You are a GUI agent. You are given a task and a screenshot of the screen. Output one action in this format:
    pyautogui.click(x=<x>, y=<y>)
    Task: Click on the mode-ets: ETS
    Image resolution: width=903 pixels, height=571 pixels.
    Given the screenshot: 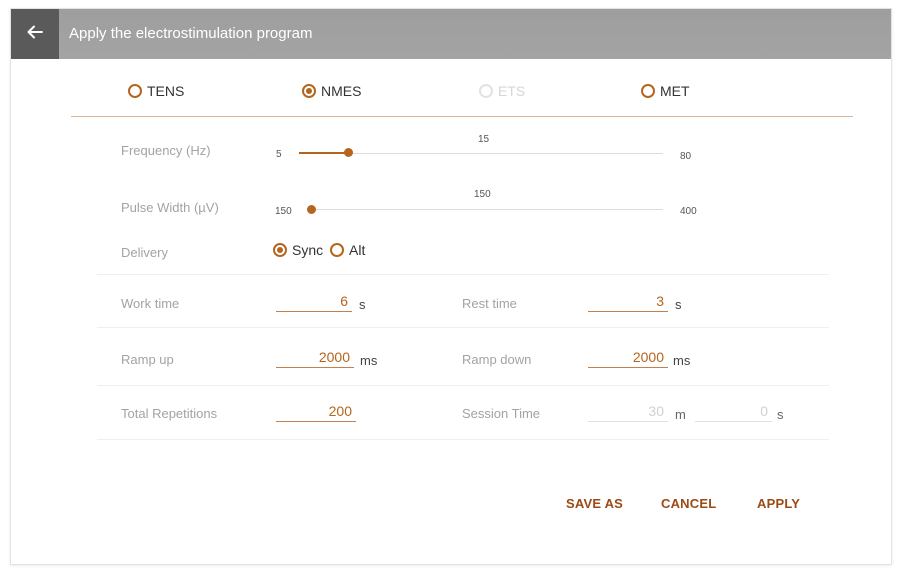 What is the action you would take?
    pyautogui.click(x=502, y=91)
    